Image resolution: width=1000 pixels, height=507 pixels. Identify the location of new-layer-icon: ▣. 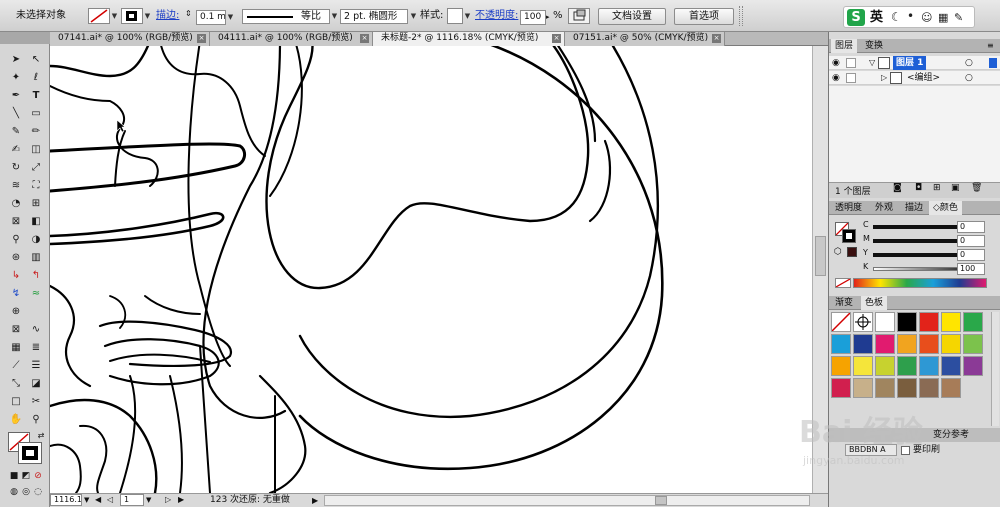
(955, 188).